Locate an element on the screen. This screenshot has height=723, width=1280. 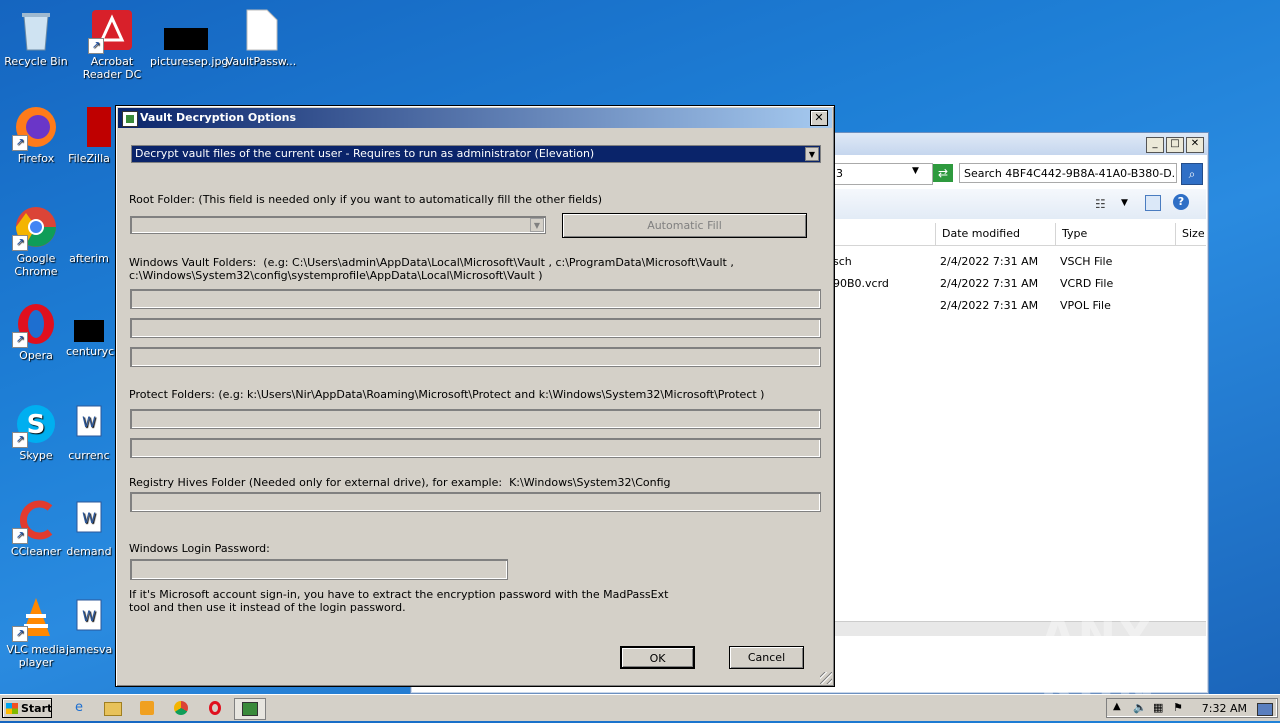
desktop-icon-ccleaner: ↗ CCleaner is located at coordinates (36, 528).